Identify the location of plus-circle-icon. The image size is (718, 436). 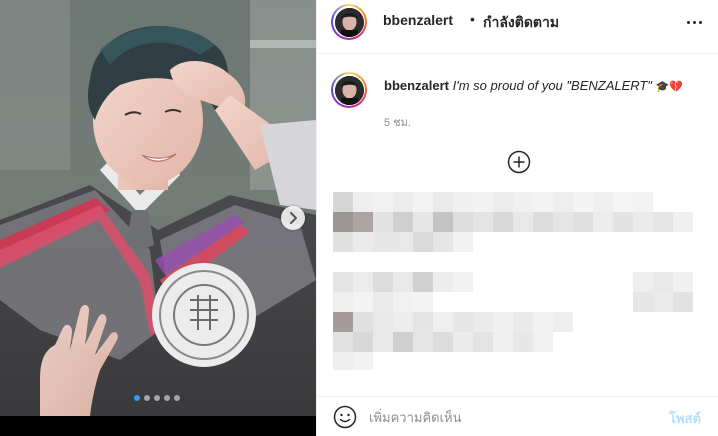
(519, 162).